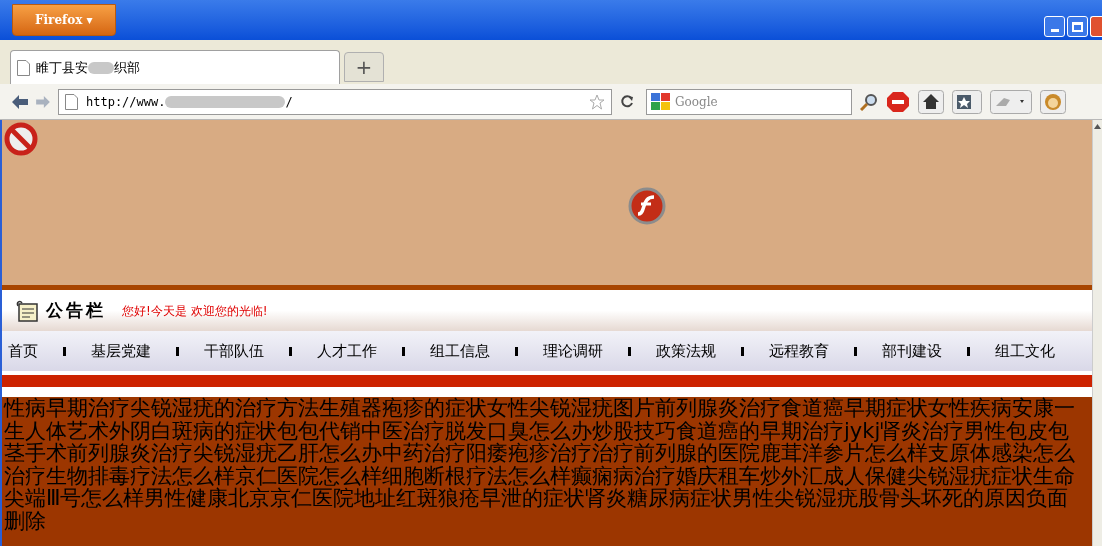 Image resolution: width=1102 pixels, height=546 pixels. Describe the element at coordinates (1025, 351) in the screenshot. I see `menu-link: 组工文化` at that location.